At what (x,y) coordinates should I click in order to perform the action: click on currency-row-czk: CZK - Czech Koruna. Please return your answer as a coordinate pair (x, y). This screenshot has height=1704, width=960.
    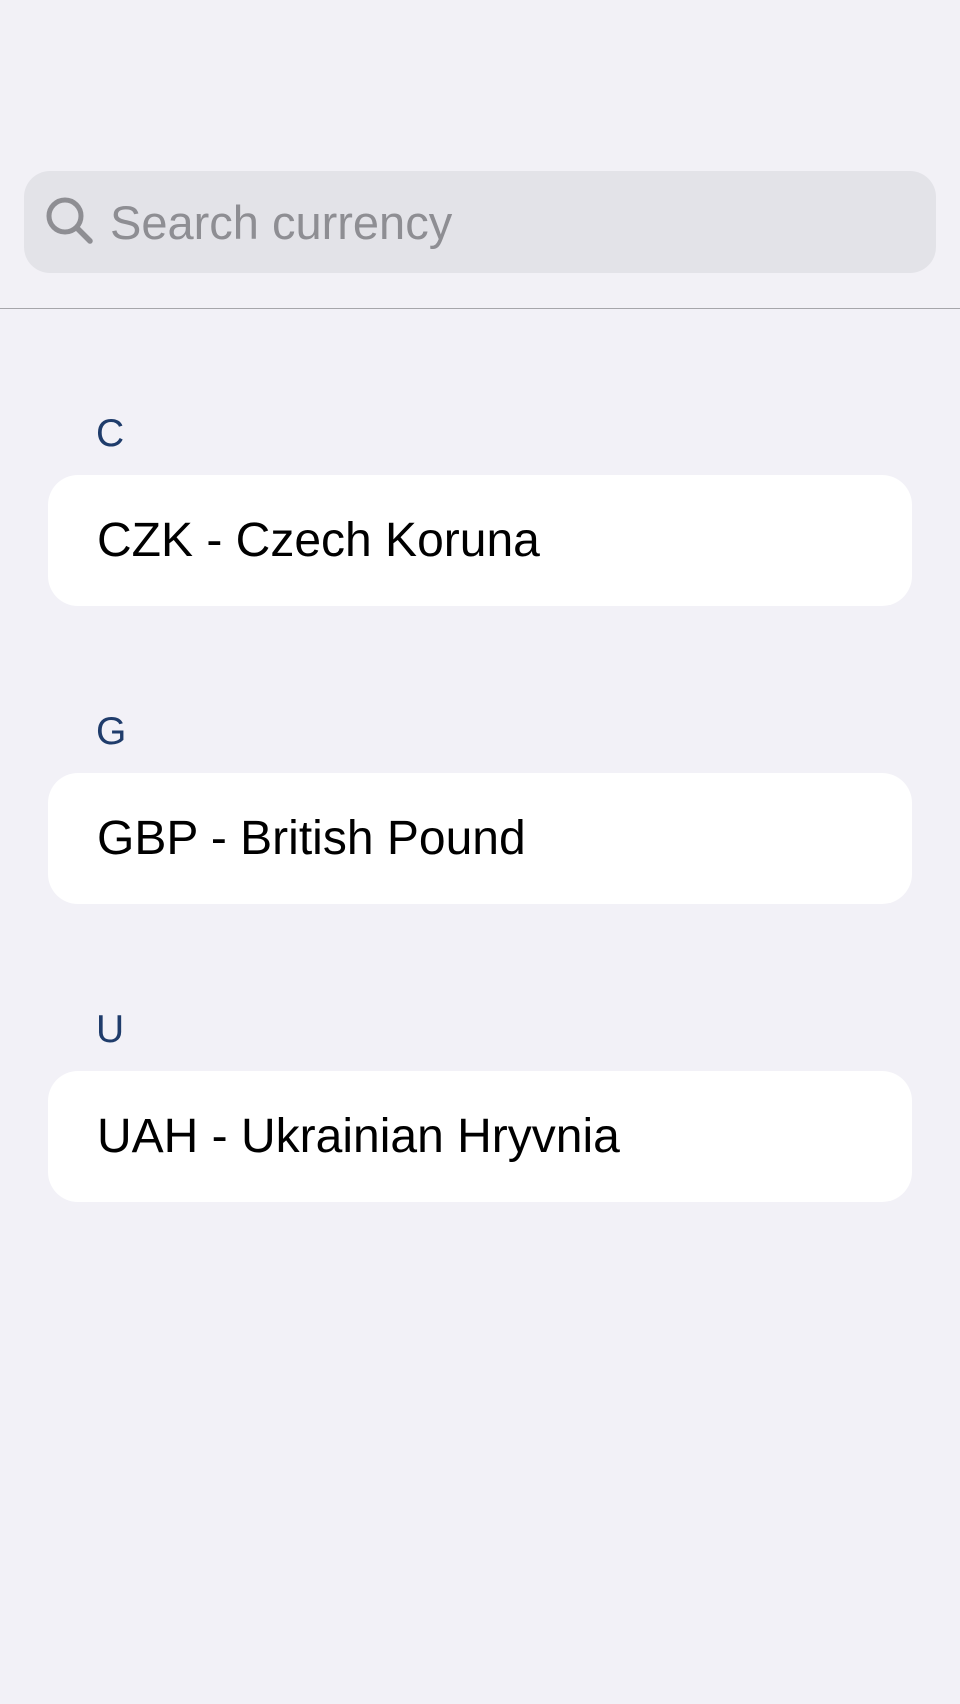
    Looking at the image, I should click on (480, 540).